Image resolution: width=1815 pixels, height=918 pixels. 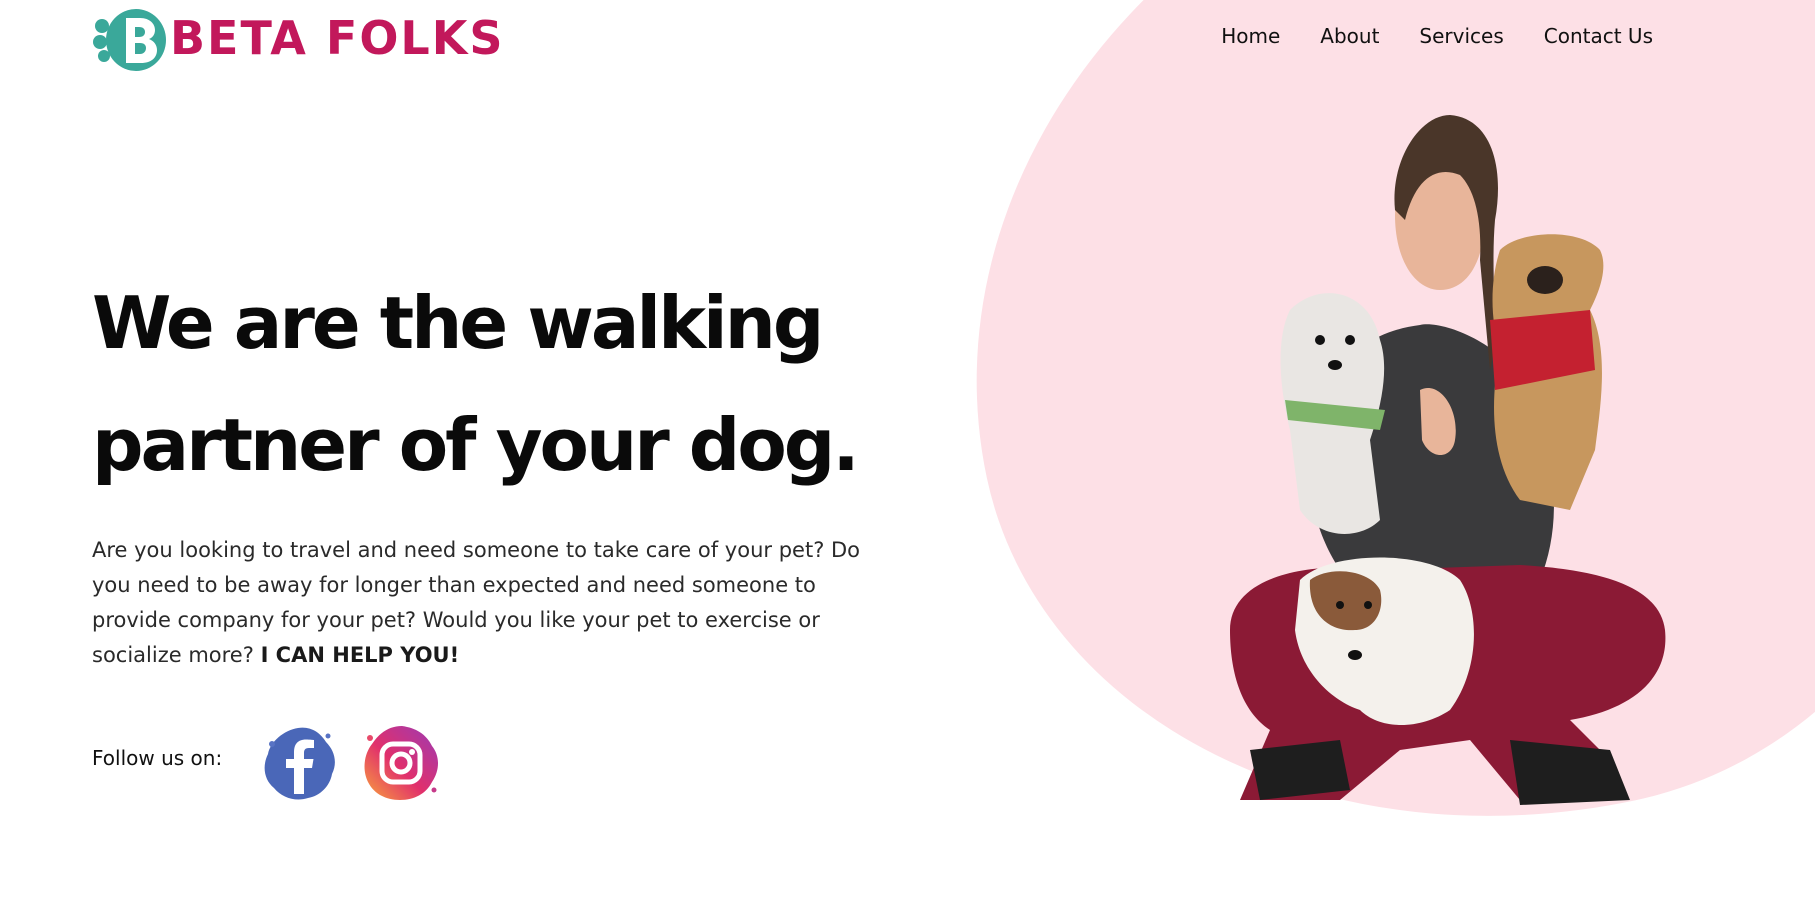 What do you see at coordinates (360, 655) in the screenshot?
I see `hero-cta-emphasis: I CAN HELP YOU!` at bounding box center [360, 655].